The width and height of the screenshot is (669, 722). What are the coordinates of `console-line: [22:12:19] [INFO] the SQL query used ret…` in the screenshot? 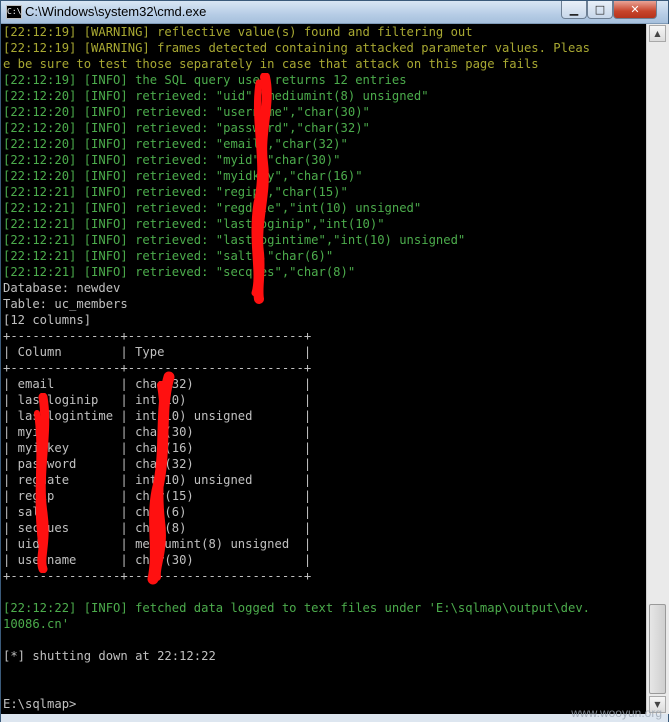 It's located at (205, 80).